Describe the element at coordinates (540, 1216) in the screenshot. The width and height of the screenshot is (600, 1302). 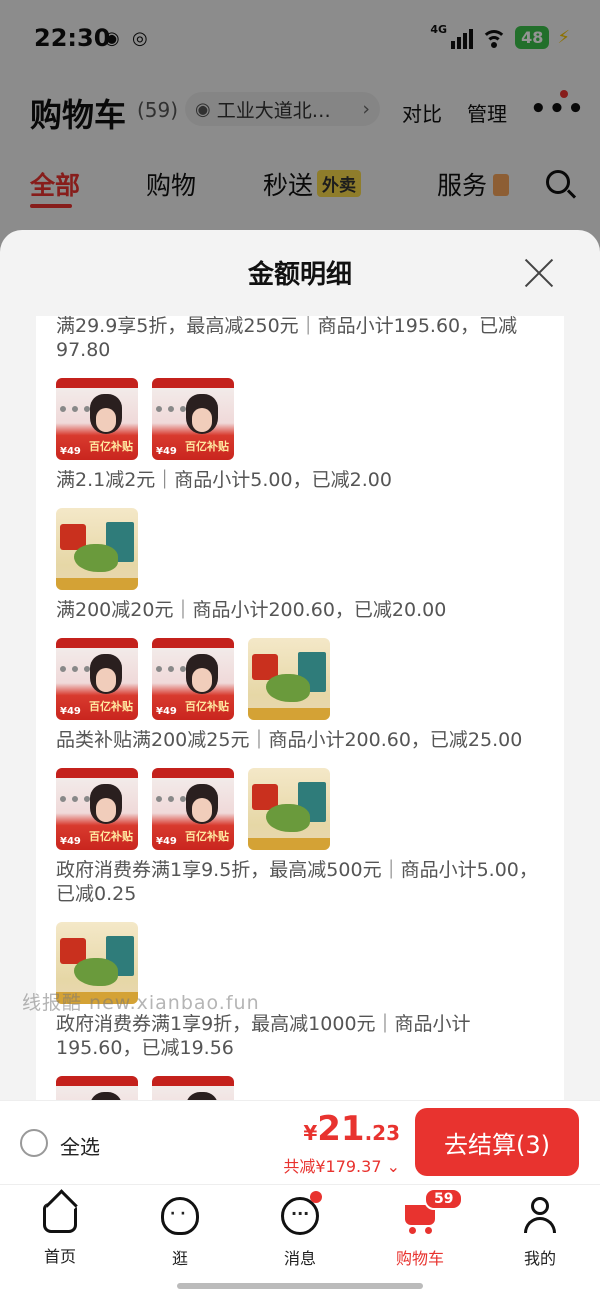
I see `profile-icon` at that location.